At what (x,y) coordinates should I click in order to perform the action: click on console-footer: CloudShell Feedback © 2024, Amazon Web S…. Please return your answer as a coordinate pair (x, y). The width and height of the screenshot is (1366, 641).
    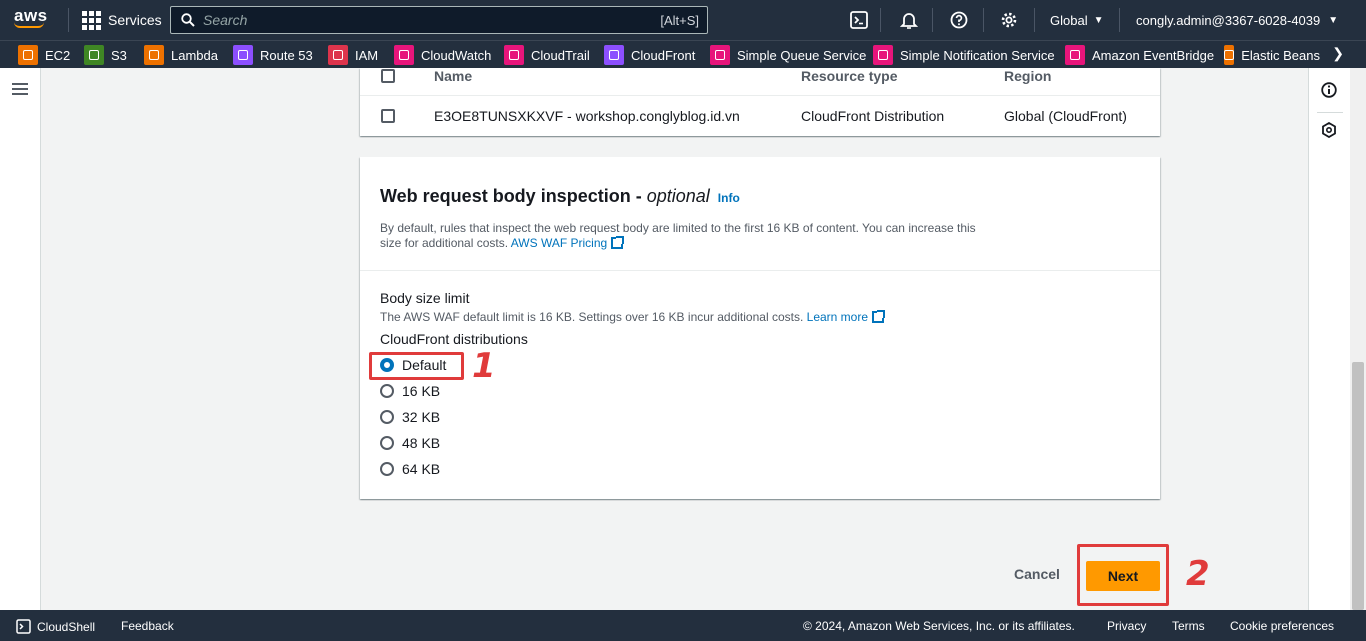
    Looking at the image, I should click on (683, 625).